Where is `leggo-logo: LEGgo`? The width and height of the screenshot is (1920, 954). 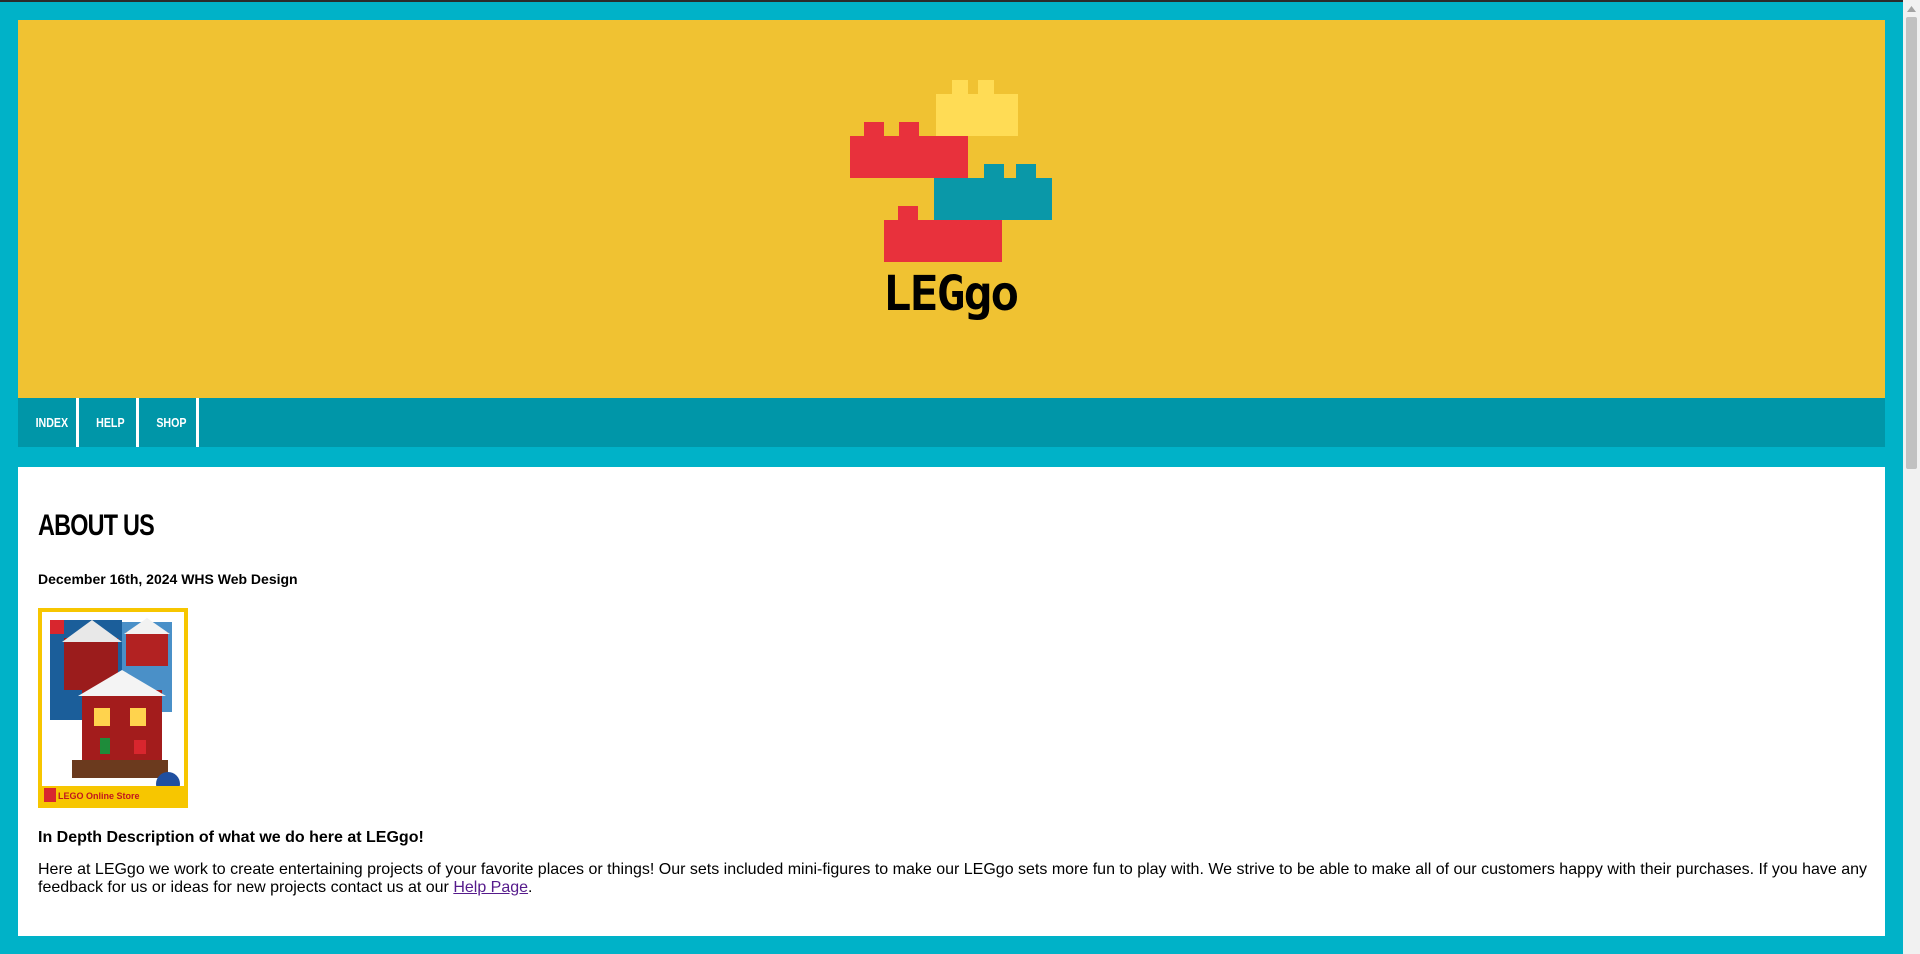 leggo-logo: LEGgo is located at coordinates (960, 210).